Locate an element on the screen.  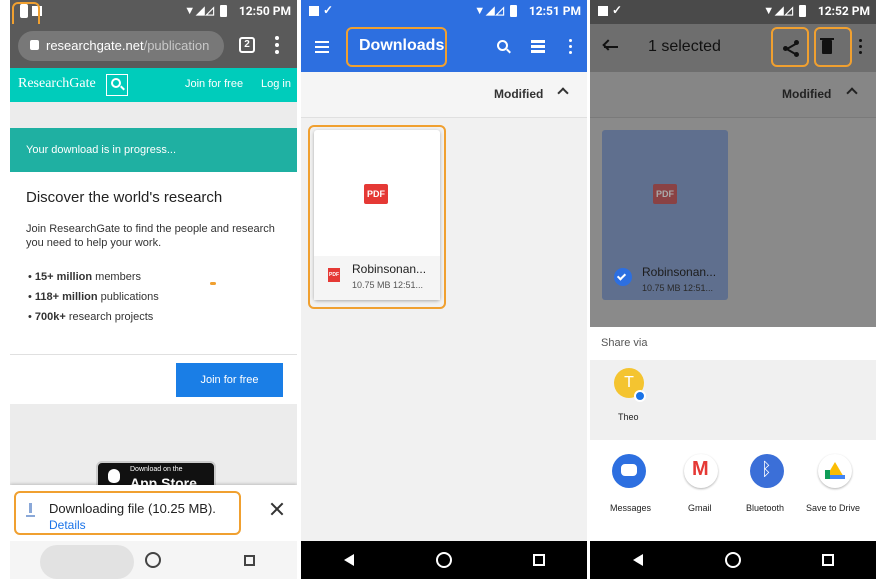
share-app-bluetooth: ᛒ Bluetooth is located at coordinates (768, 489).